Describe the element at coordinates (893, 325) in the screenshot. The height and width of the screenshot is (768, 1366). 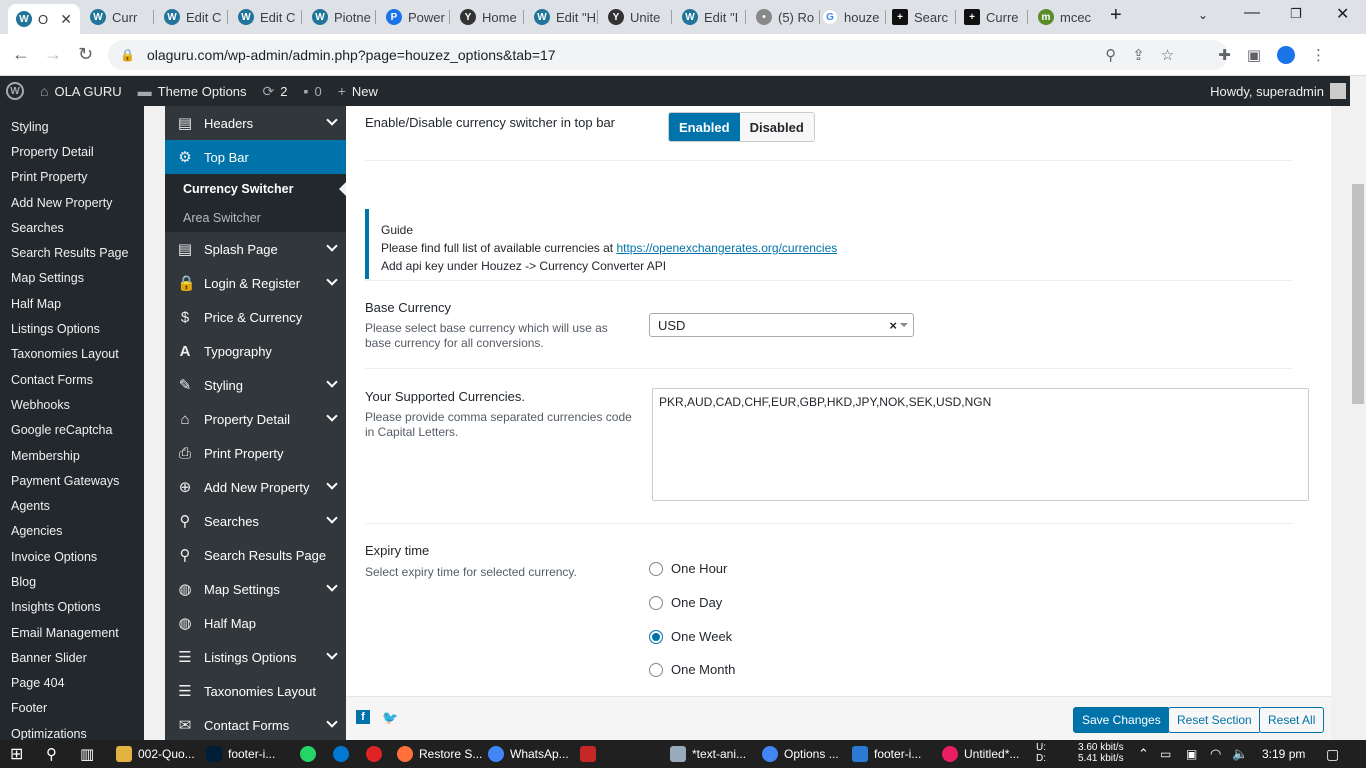
I see `clear-icon: ×` at that location.